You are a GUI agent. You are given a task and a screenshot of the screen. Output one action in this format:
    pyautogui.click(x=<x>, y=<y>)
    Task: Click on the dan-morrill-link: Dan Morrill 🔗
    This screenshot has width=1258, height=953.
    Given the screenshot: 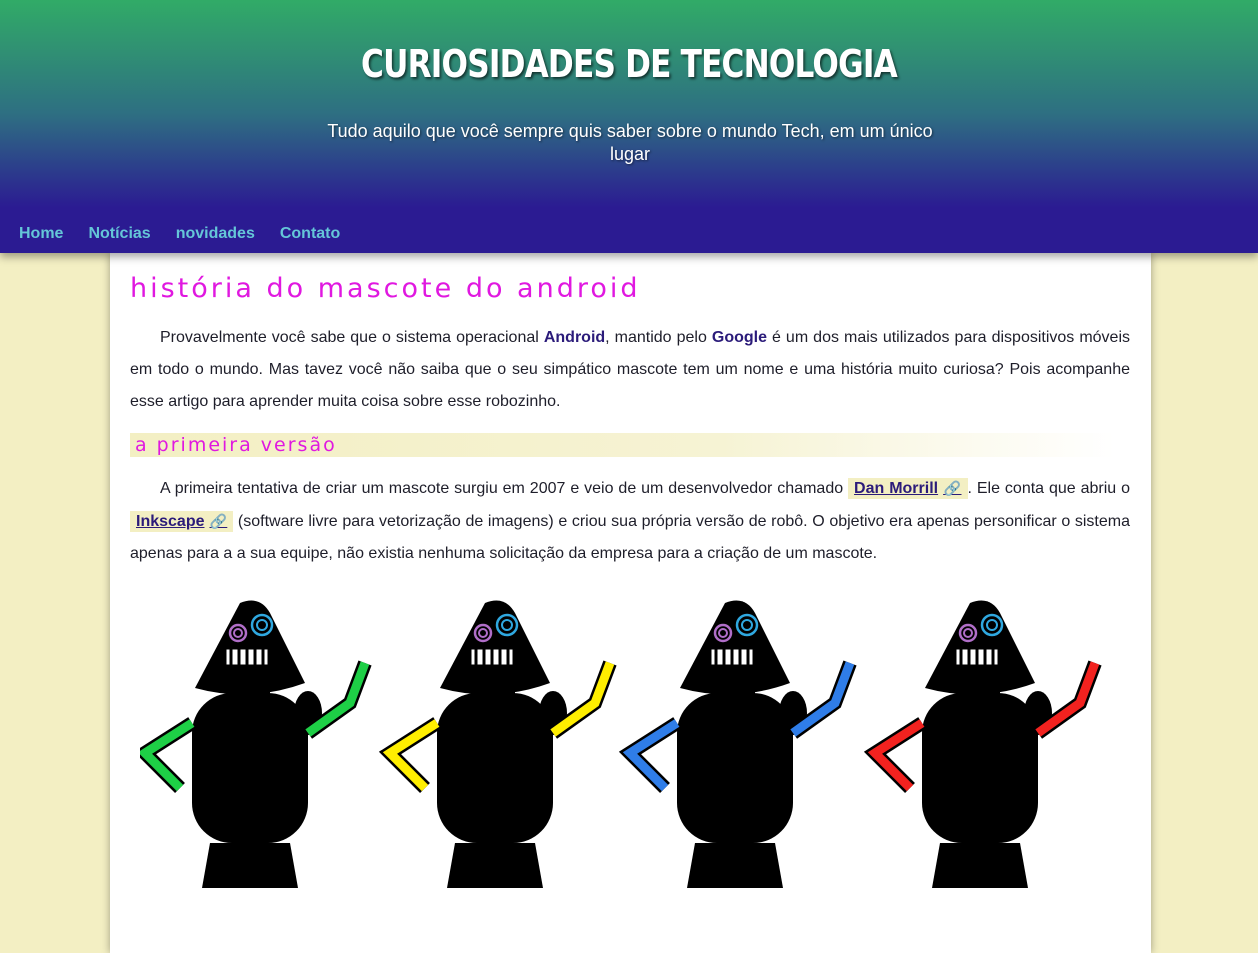 What is the action you would take?
    pyautogui.click(x=908, y=488)
    